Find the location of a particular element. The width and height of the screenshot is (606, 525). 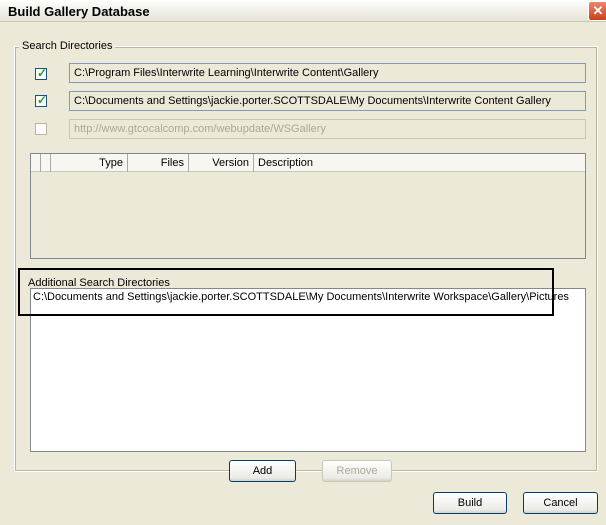

highlight-box is located at coordinates (286, 292).